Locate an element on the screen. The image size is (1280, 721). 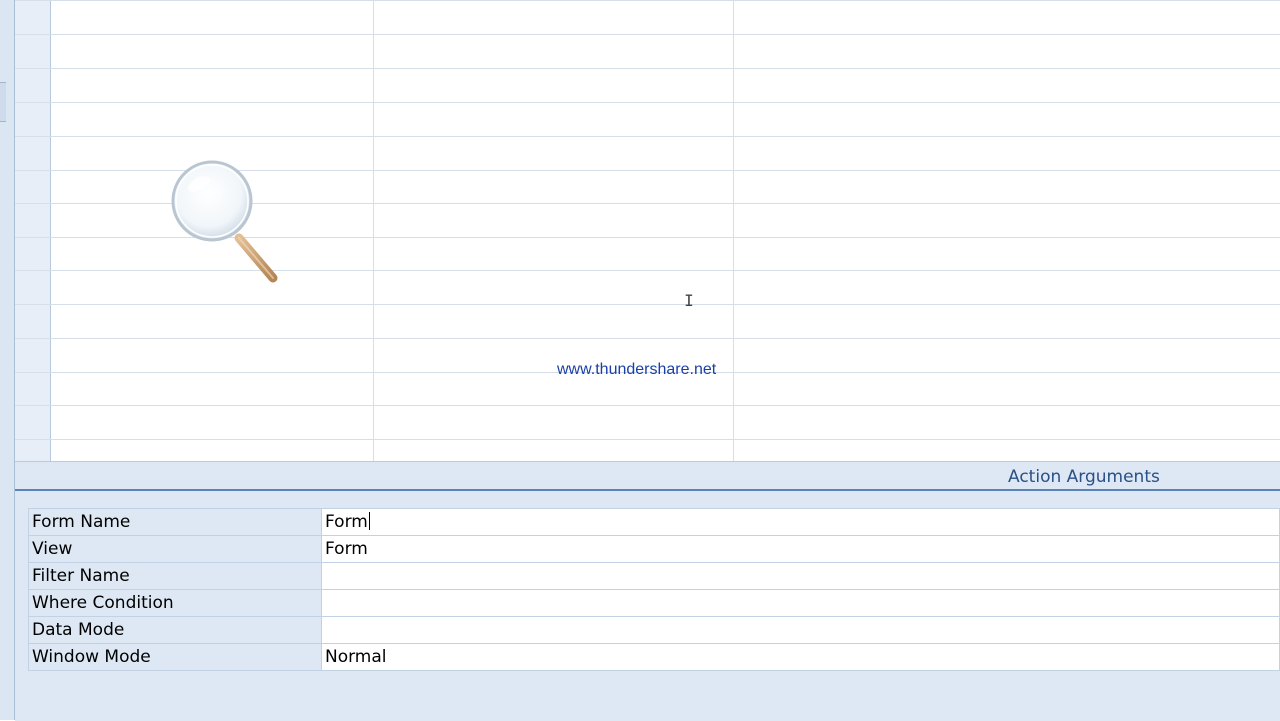
form-name-field: Form is located at coordinates (800, 522).